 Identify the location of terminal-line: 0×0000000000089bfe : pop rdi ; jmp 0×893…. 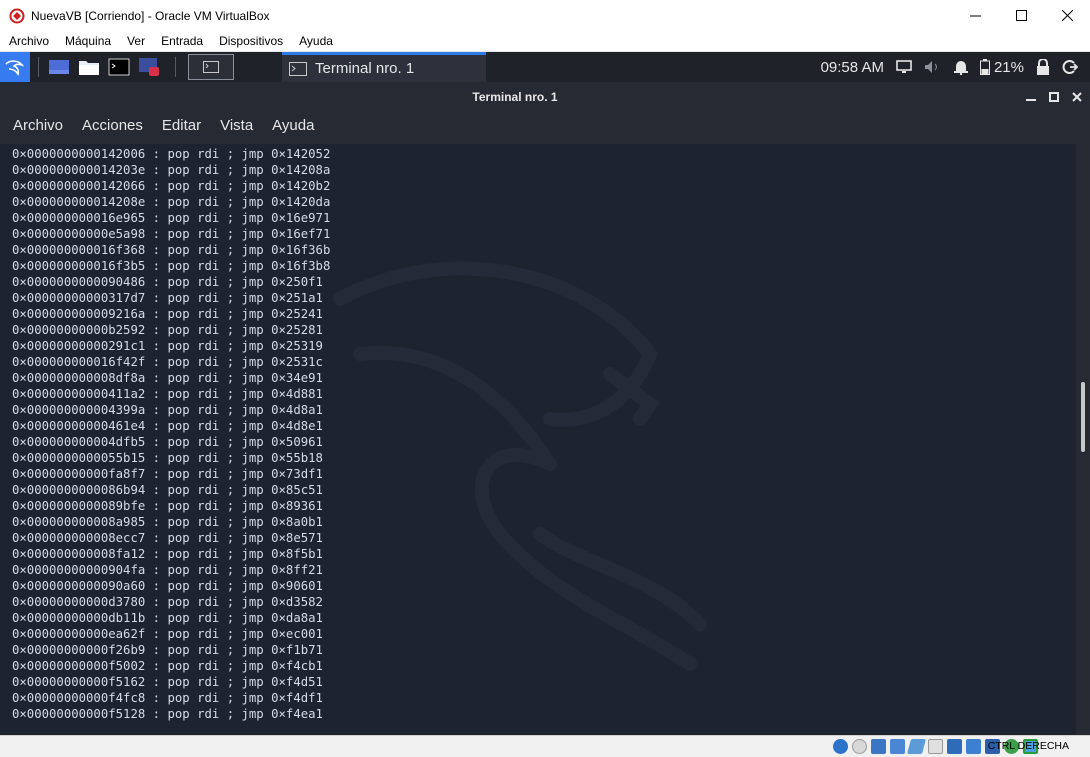
(167, 506).